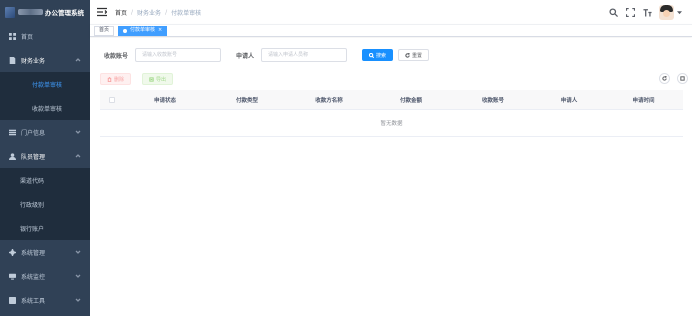  Describe the element at coordinates (33, 157) in the screenshot. I see `sidebar-item-label: 队员管理` at that location.